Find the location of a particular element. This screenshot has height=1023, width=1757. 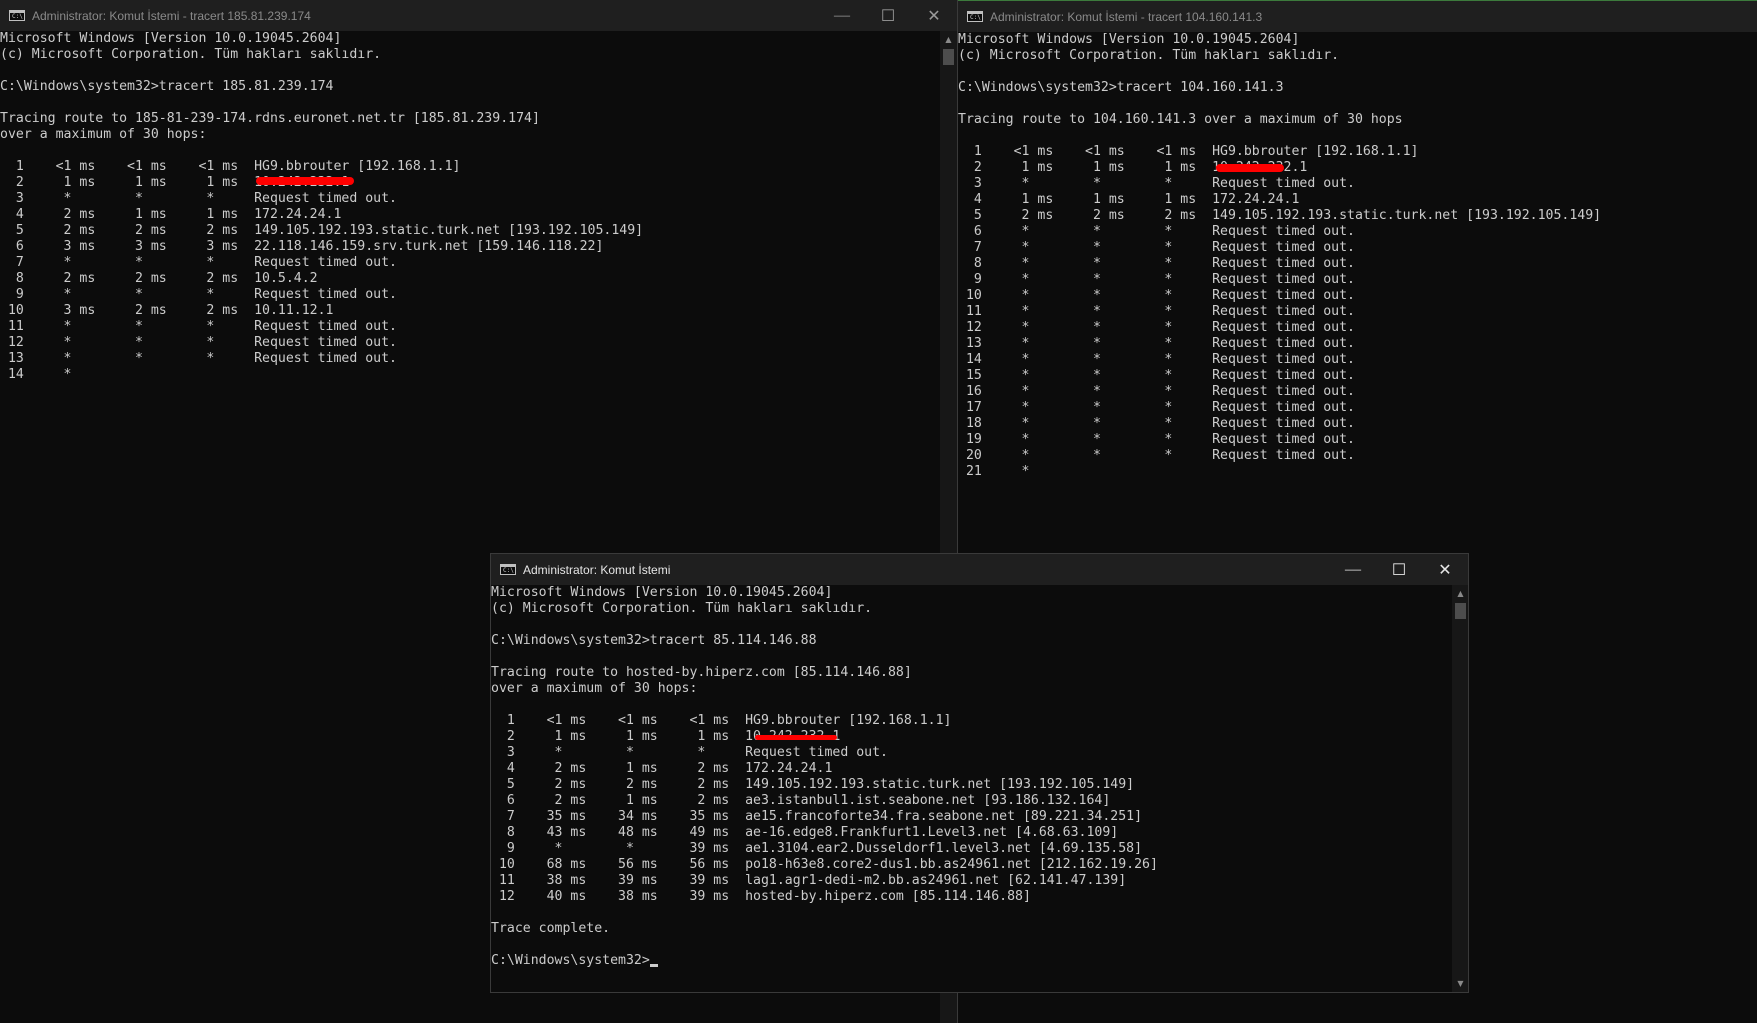

left-scroll-thumb is located at coordinates (948, 57).